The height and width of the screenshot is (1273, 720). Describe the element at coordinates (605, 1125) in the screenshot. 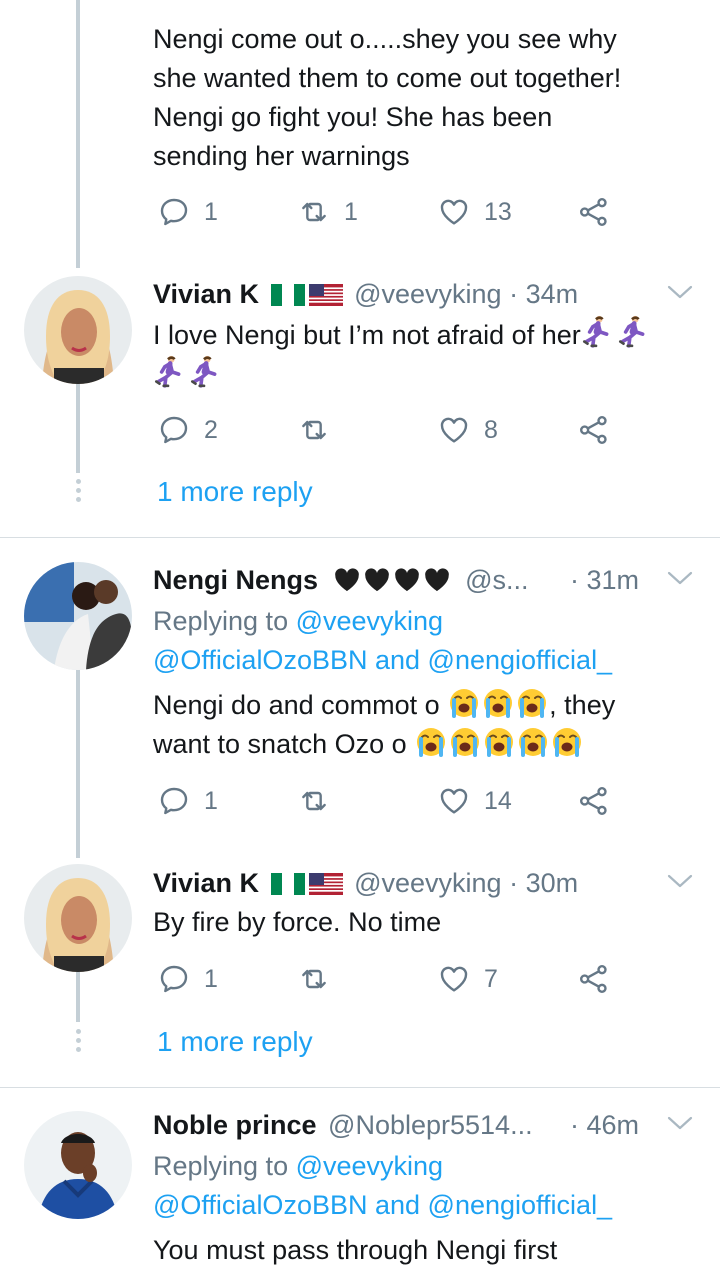

I see `timestamp: · 46m` at that location.